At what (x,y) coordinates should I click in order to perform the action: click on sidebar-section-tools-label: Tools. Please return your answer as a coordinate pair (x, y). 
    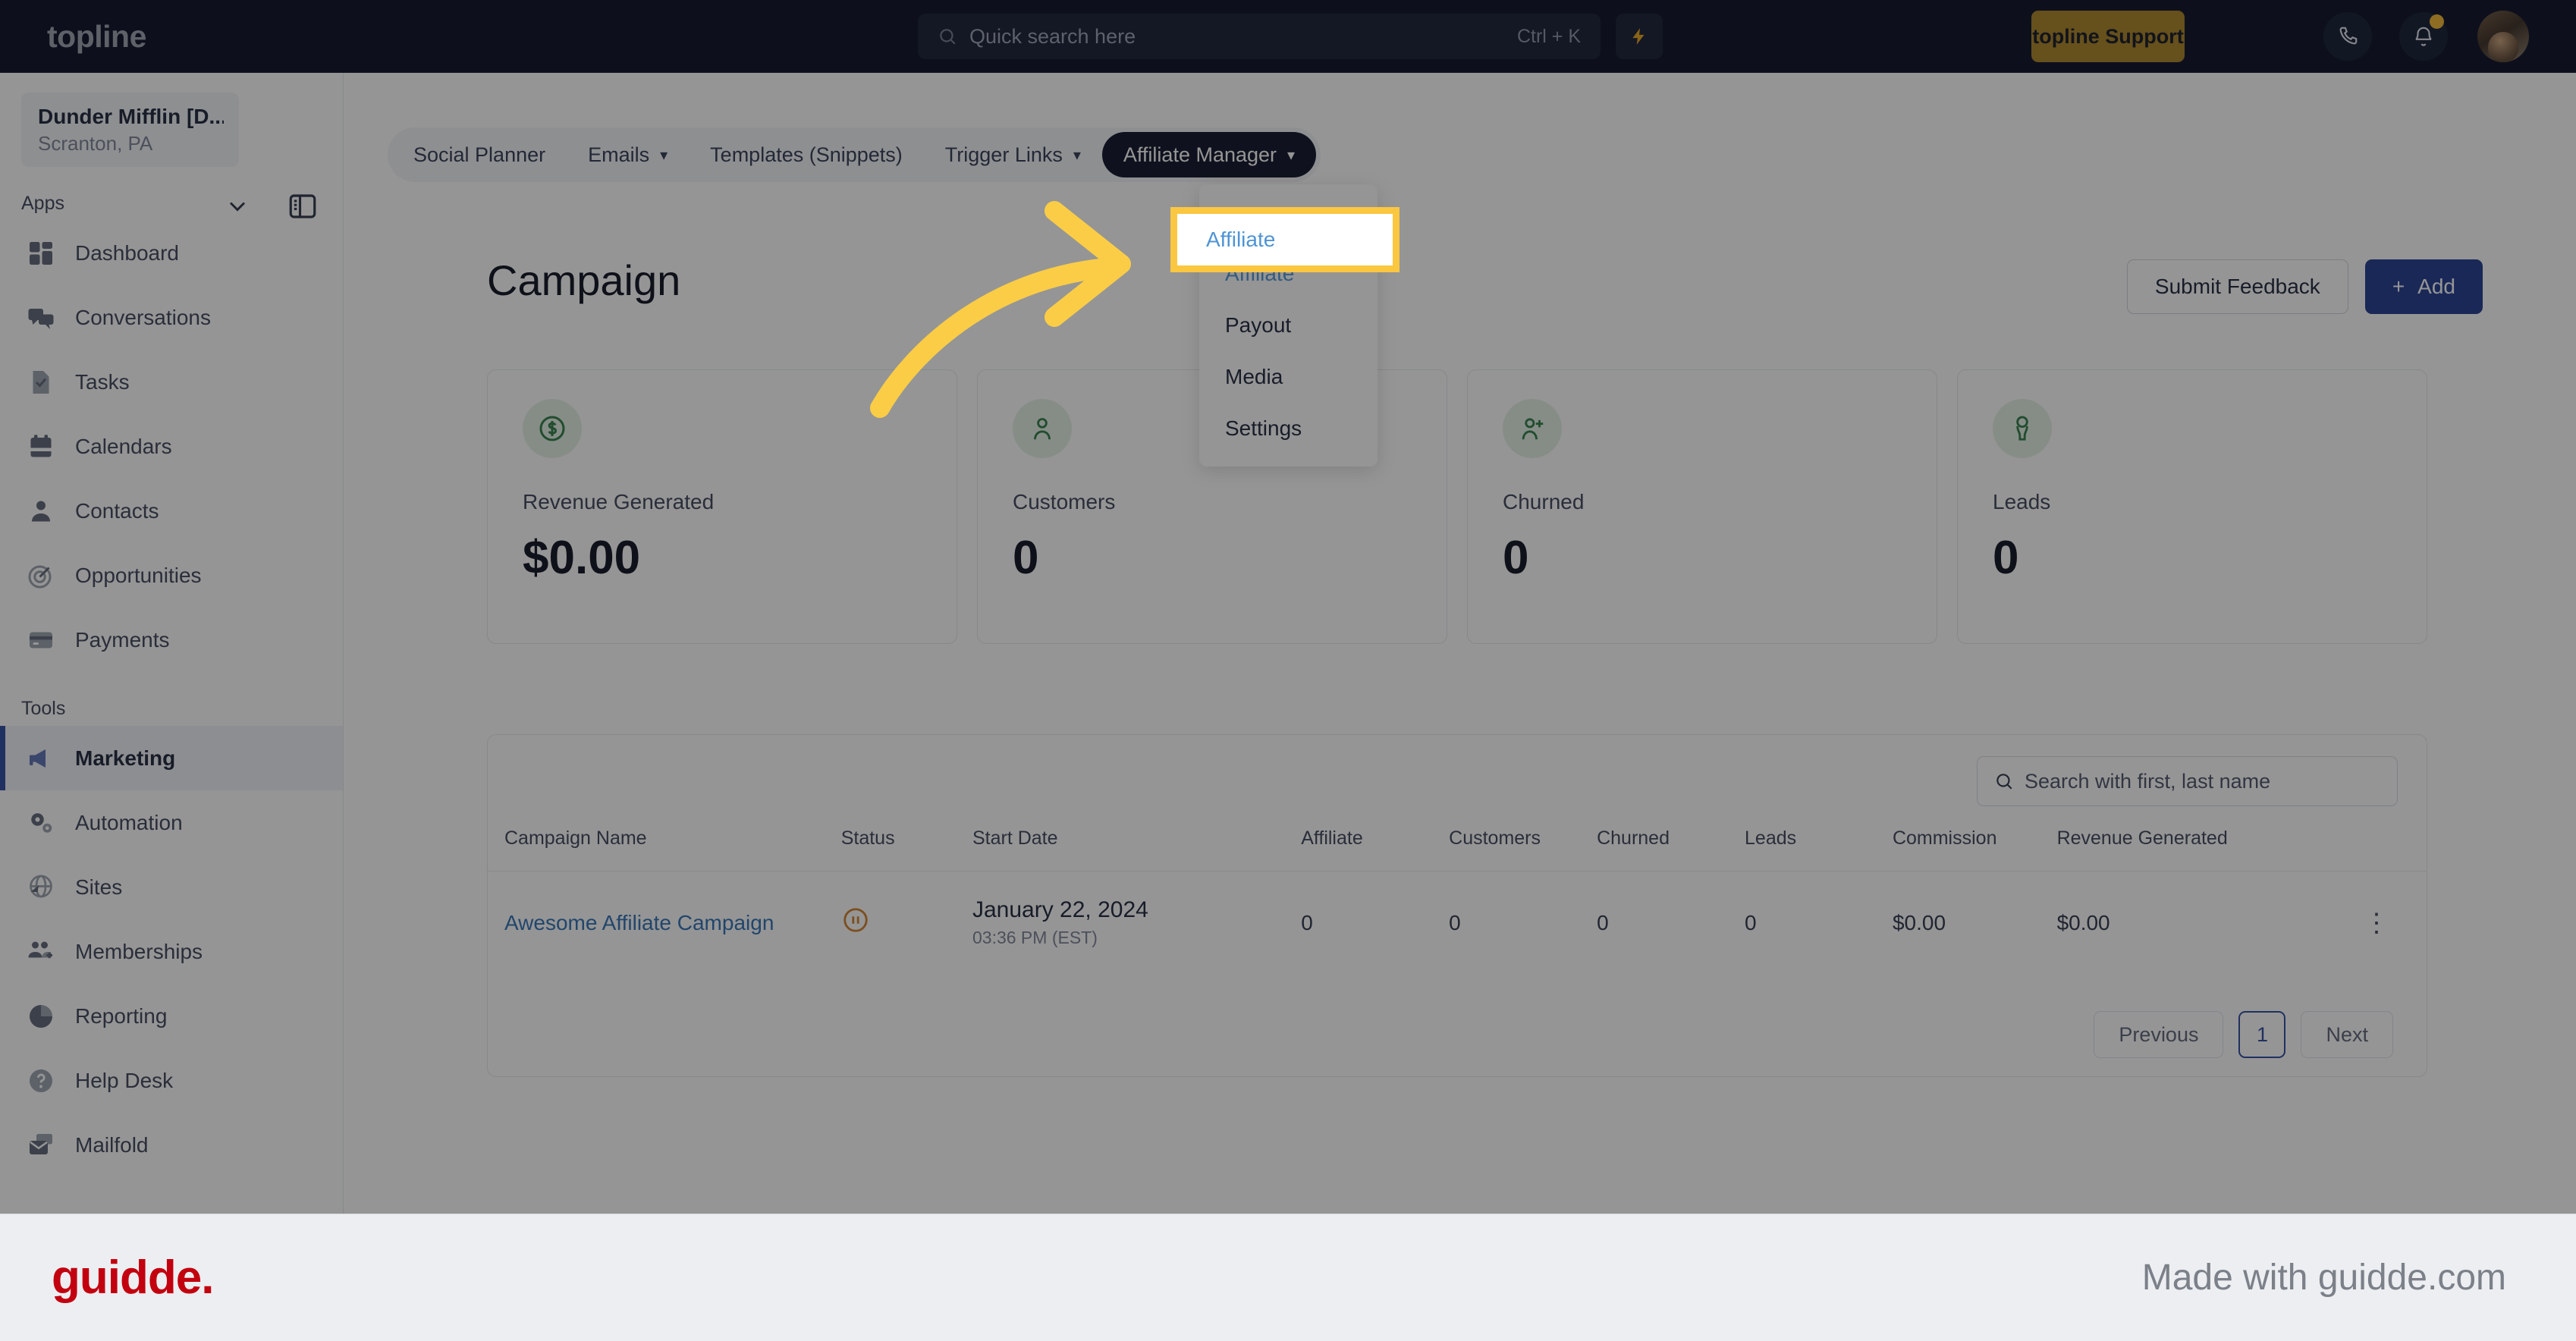
    Looking at the image, I should click on (43, 708).